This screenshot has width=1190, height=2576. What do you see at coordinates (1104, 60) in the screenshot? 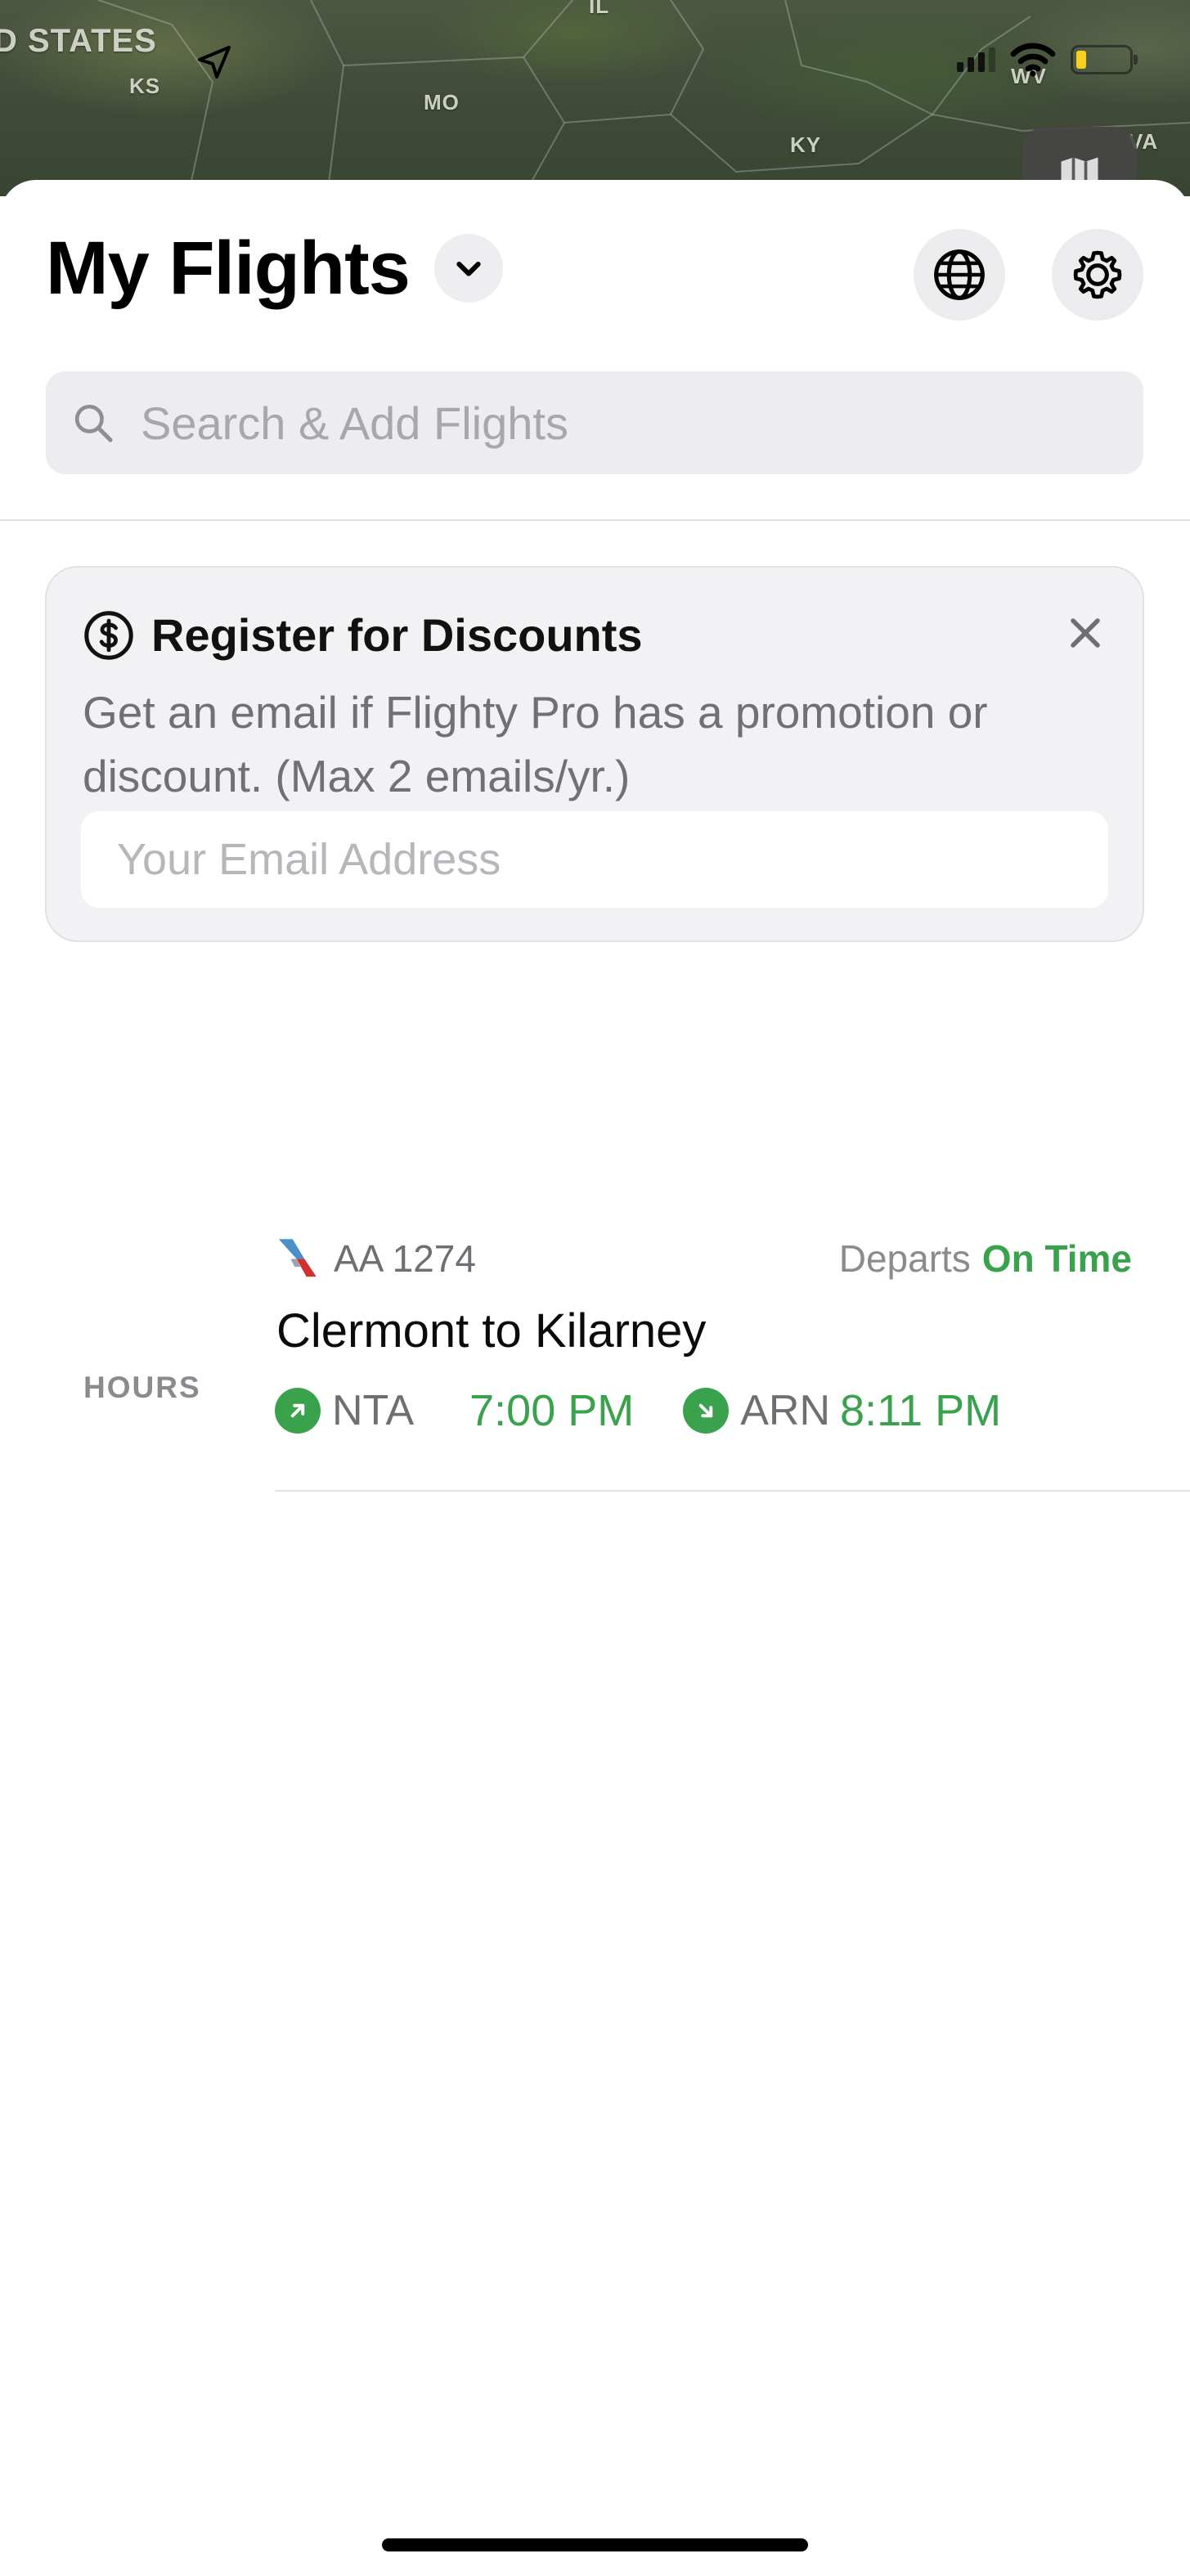
I see `battery-icon` at bounding box center [1104, 60].